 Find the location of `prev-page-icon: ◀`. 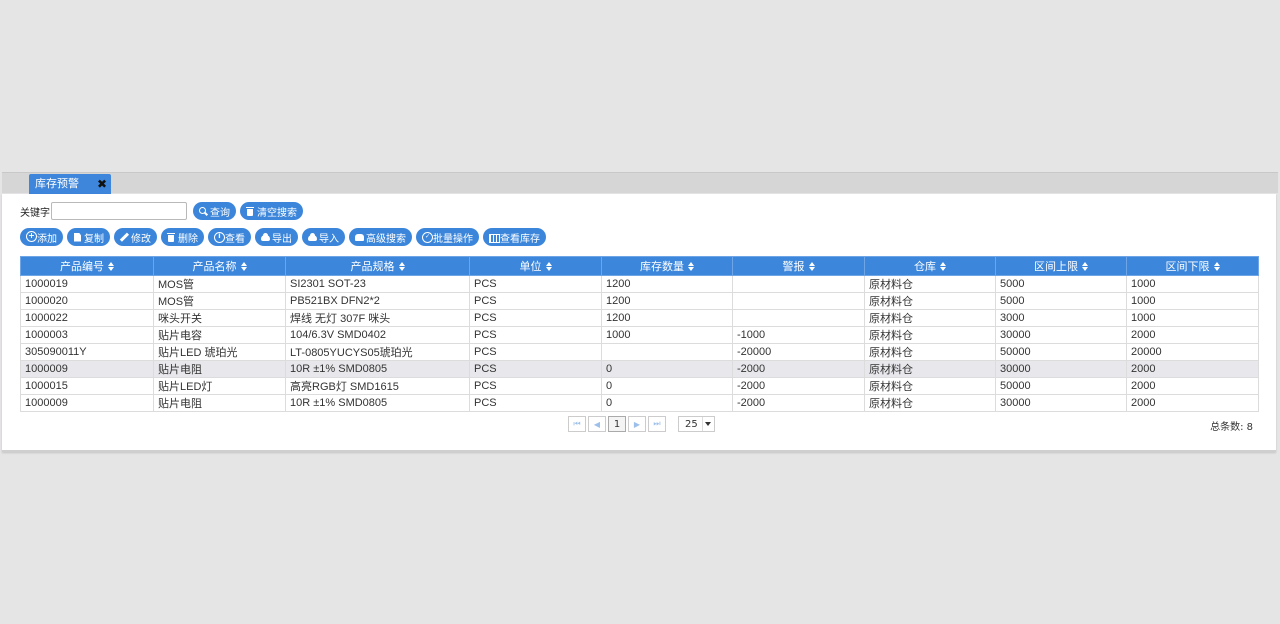

prev-page-icon: ◀ is located at coordinates (597, 424).